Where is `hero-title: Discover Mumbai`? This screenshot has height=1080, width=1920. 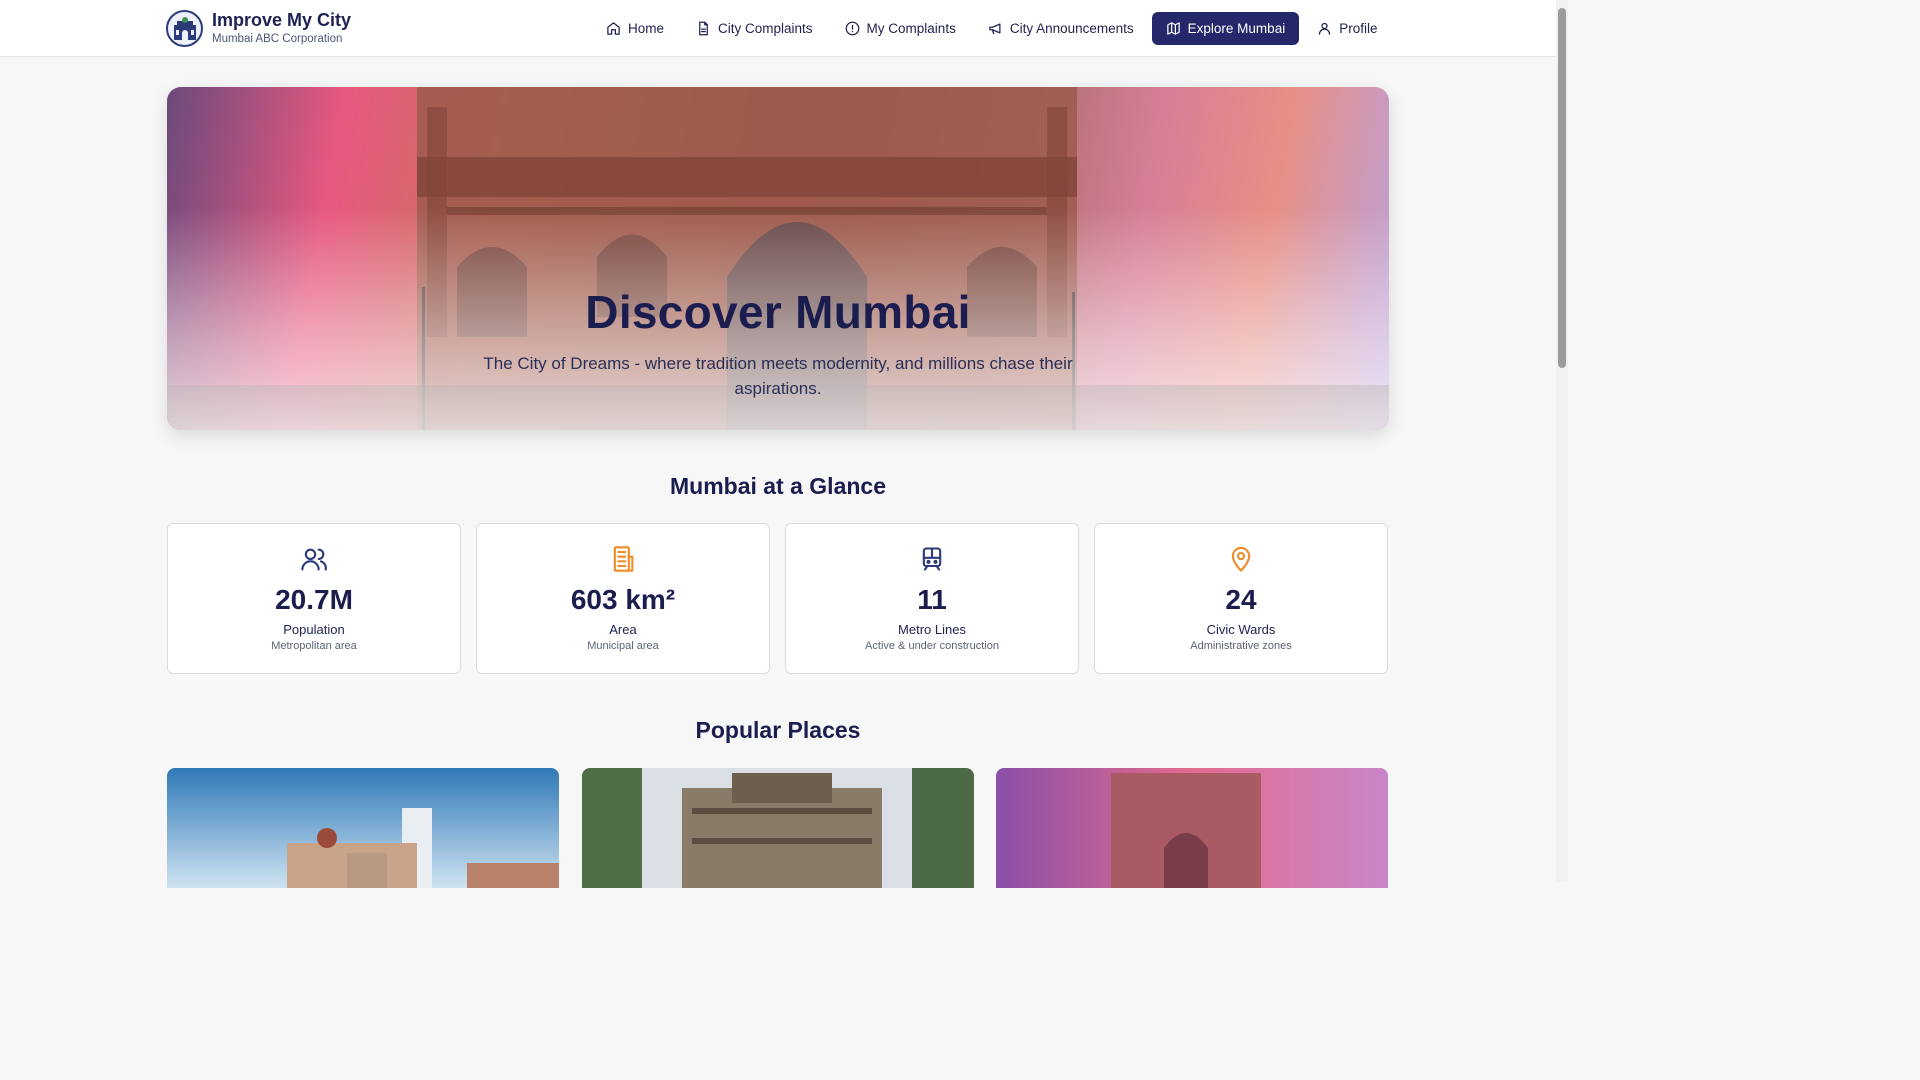
hero-title: Discover Mumbai is located at coordinates (778, 312).